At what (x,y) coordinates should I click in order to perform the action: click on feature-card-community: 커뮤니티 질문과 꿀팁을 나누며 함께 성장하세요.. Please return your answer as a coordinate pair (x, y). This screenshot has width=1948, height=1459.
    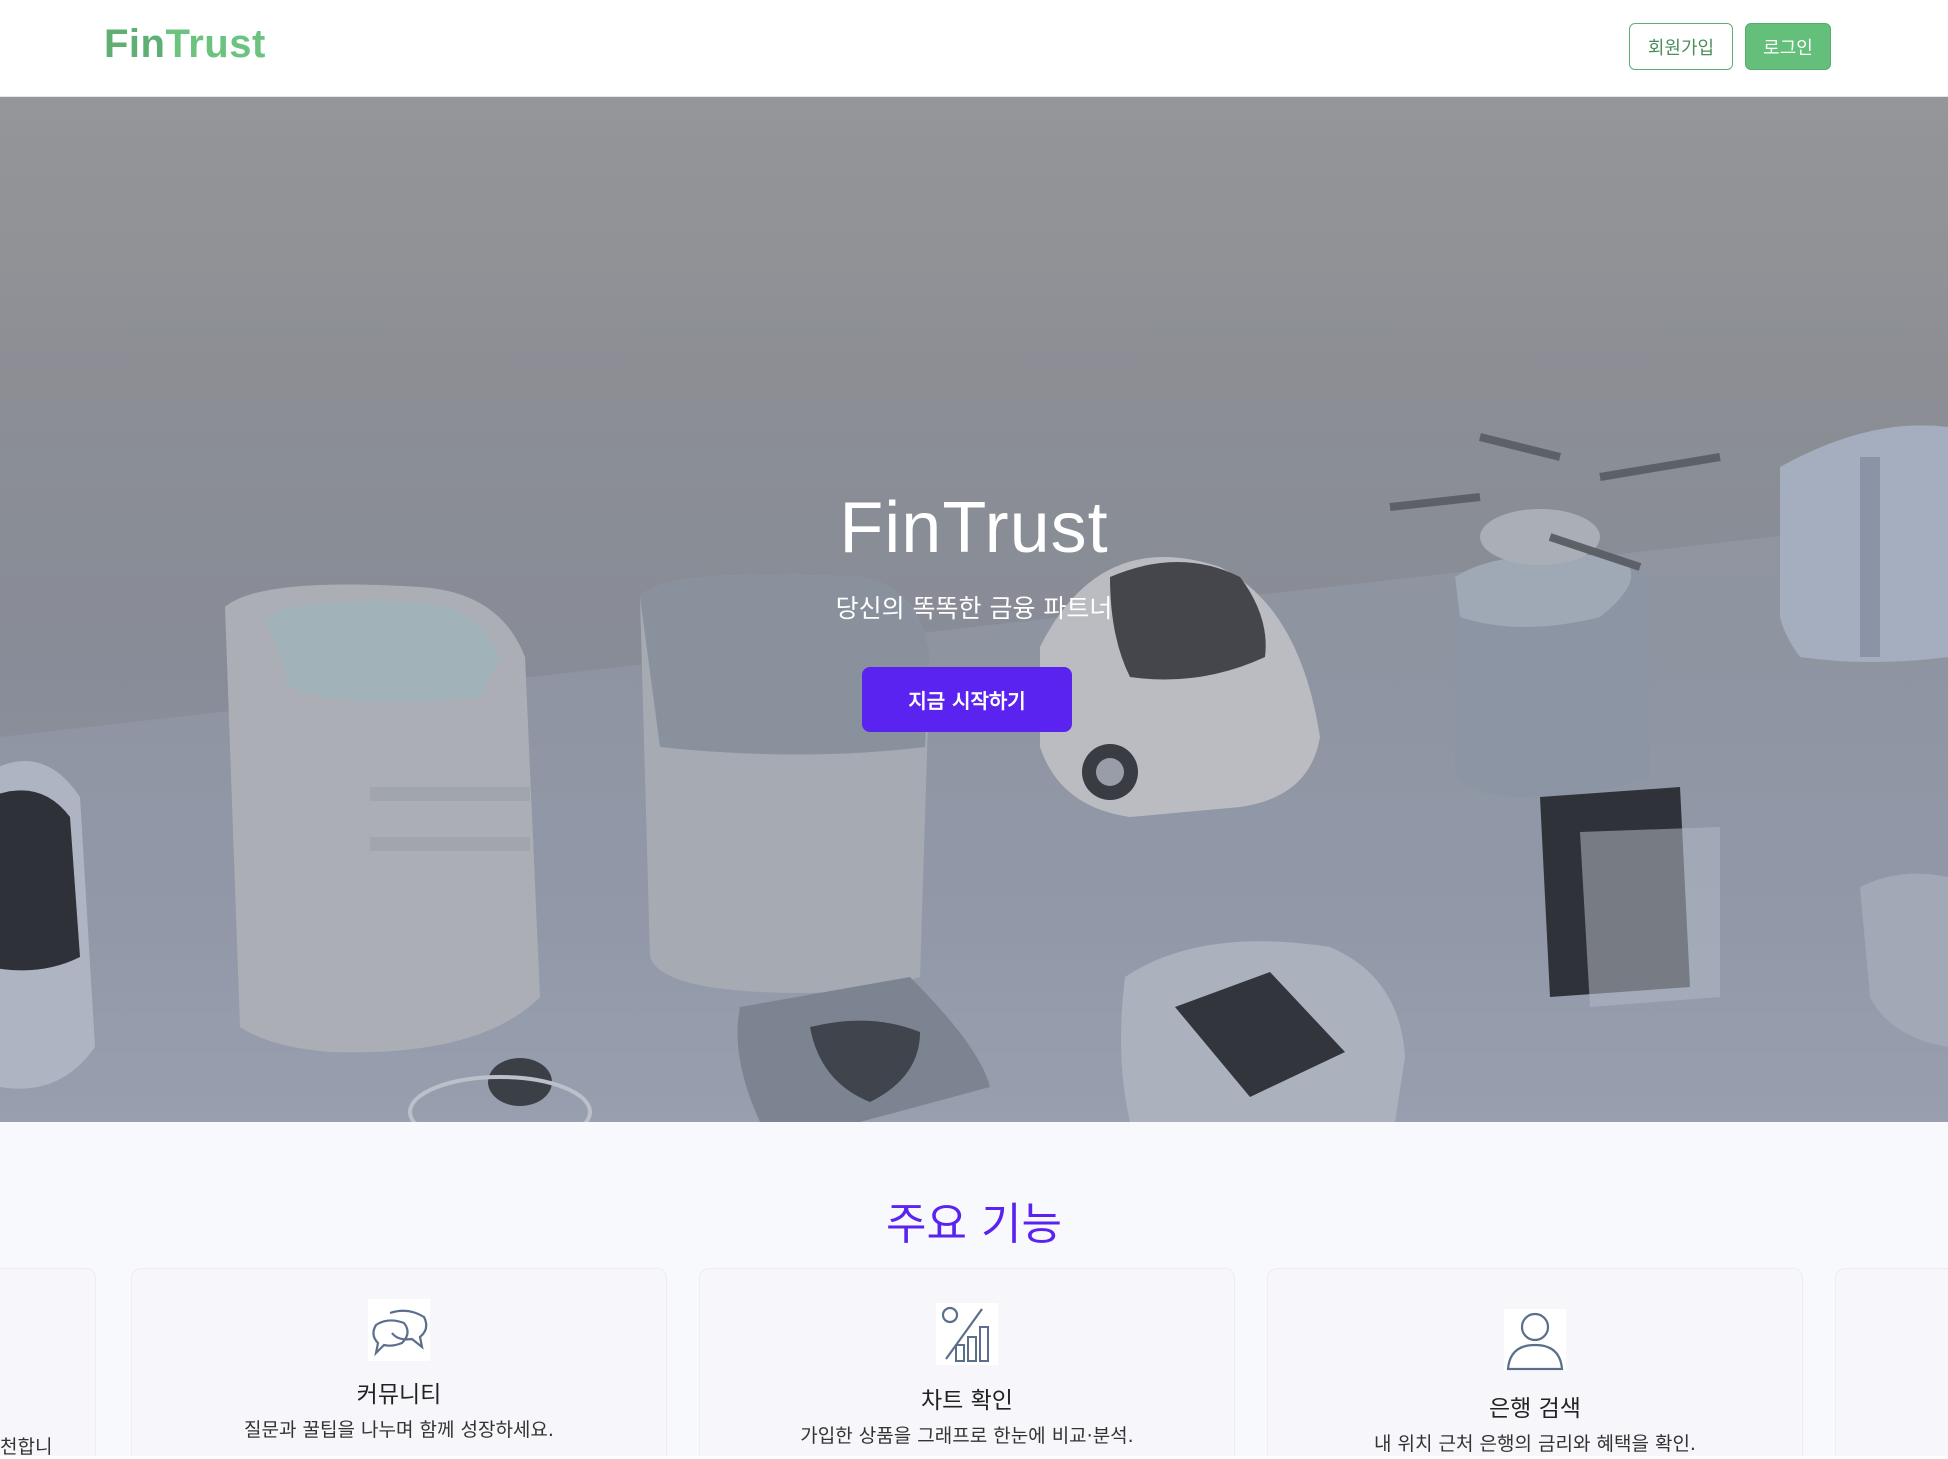
    Looking at the image, I should click on (399, 1362).